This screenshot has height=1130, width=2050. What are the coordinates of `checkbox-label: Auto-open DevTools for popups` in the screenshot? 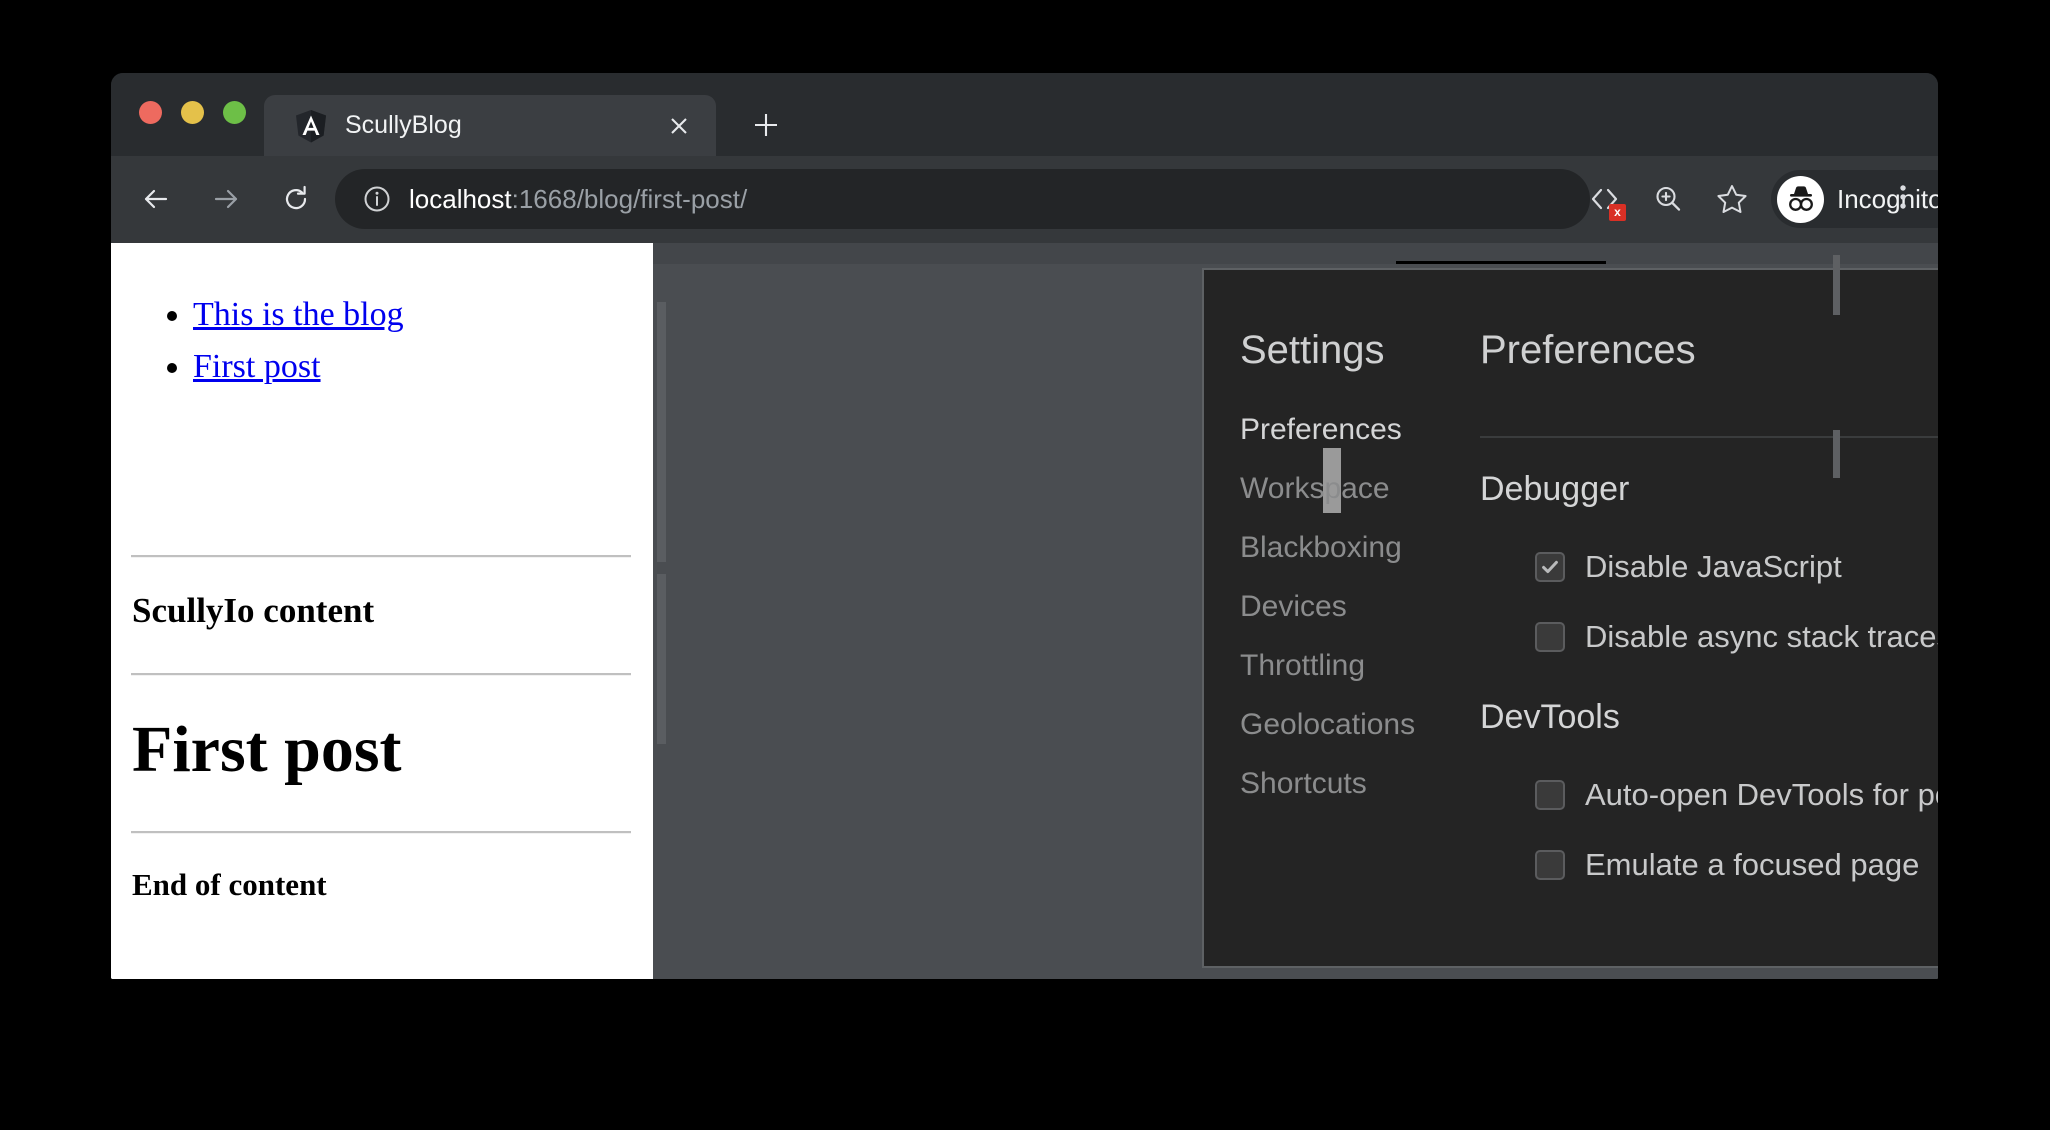 It's located at (1761, 794).